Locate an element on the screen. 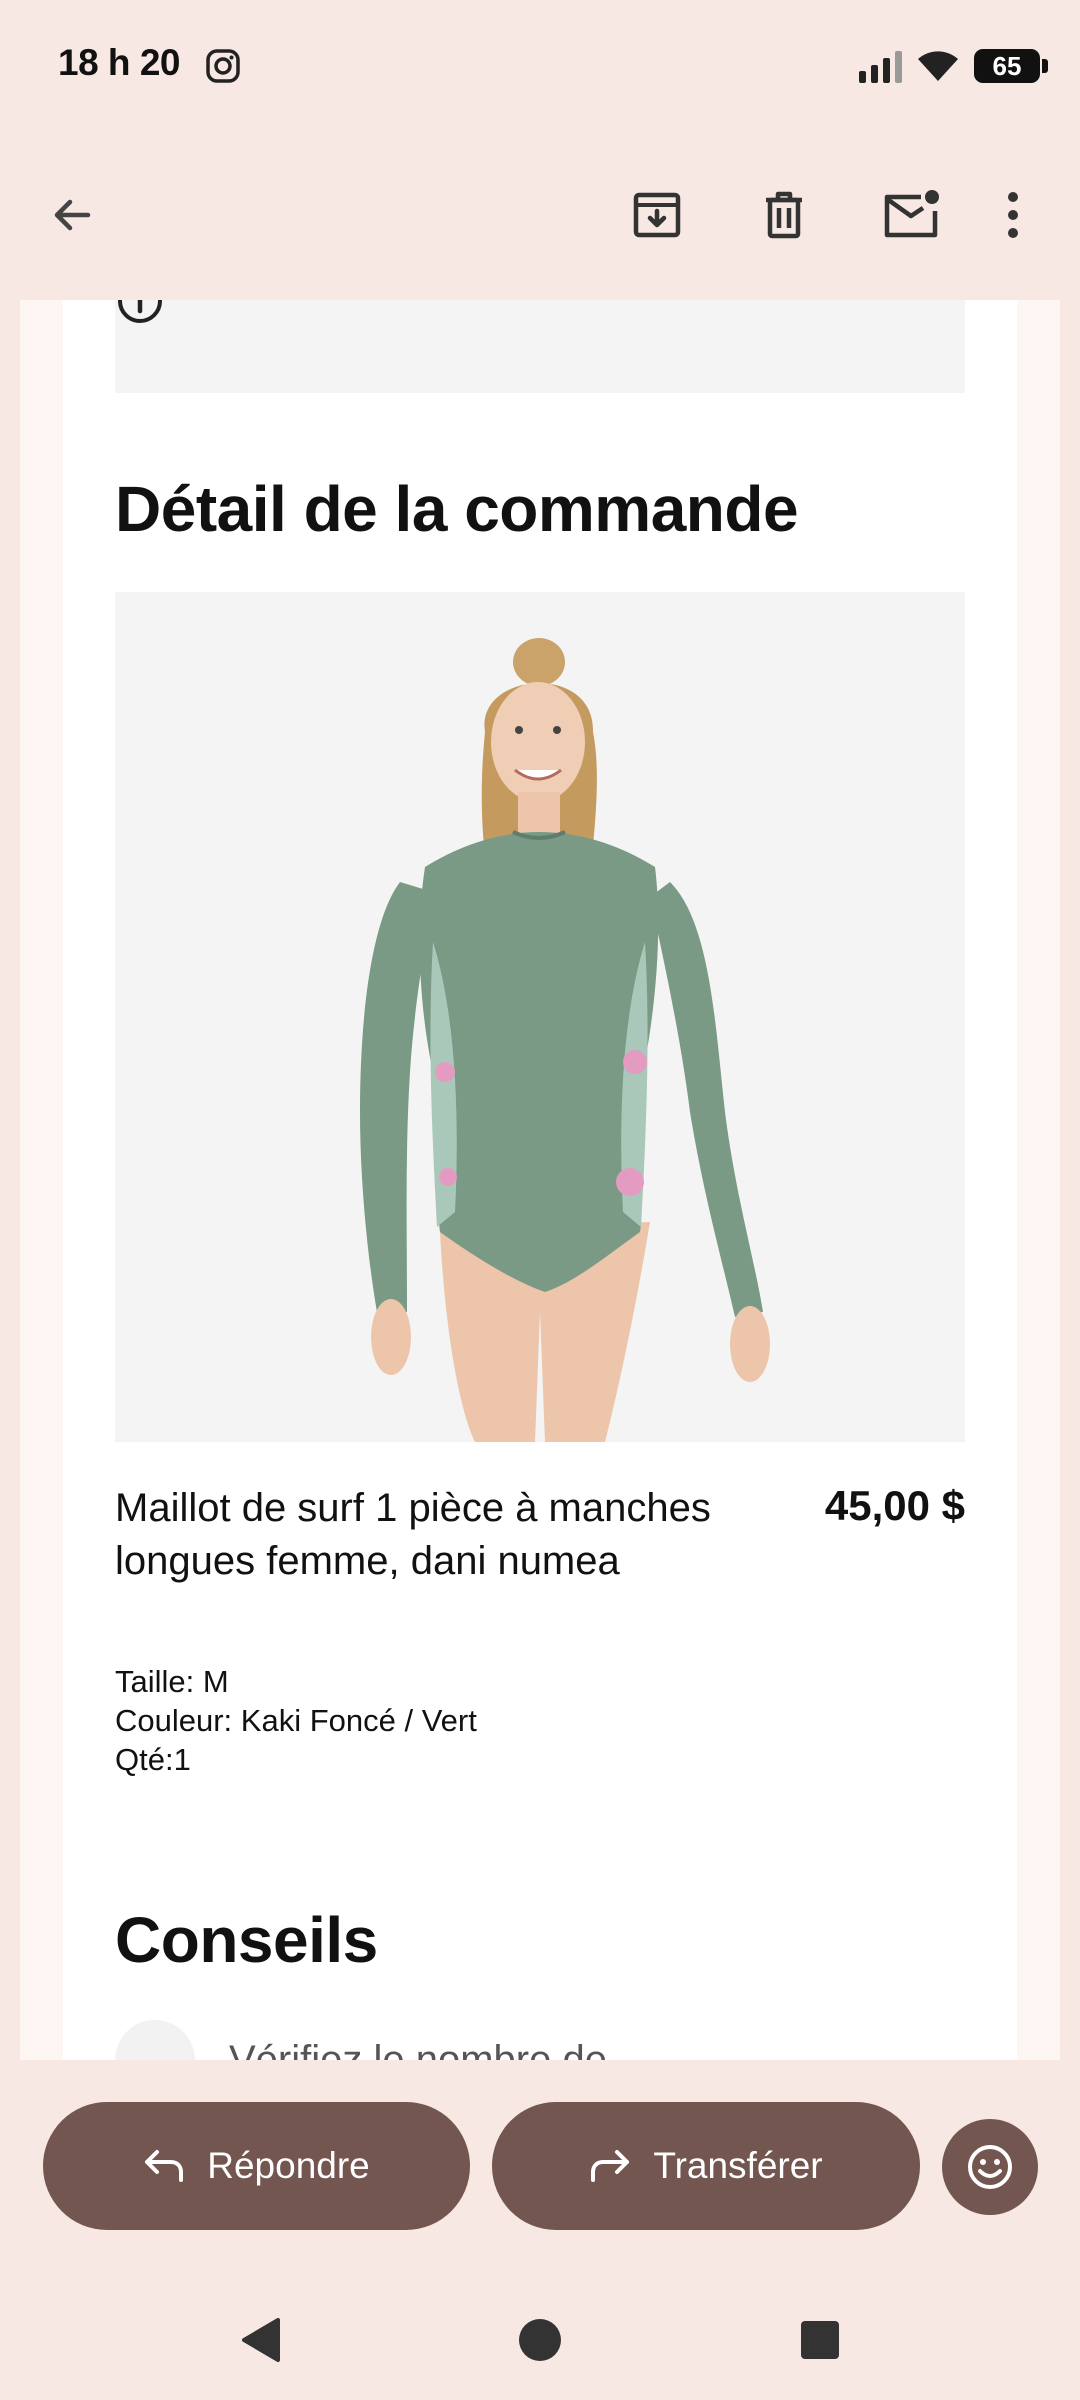  battery-indicator: 65 is located at coordinates (1011, 66).